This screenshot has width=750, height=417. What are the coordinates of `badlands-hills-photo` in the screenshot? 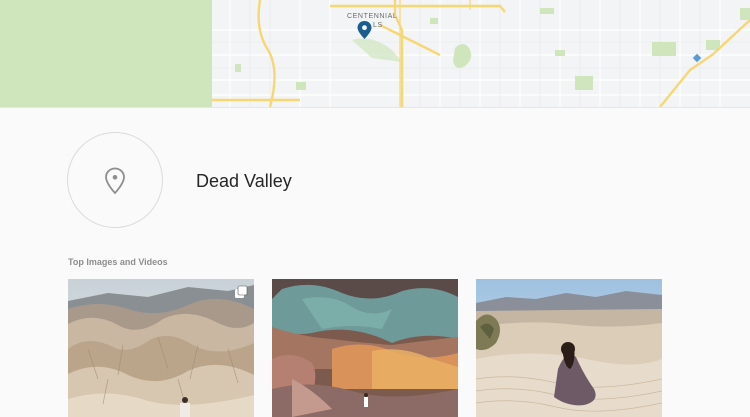 It's located at (161, 348).